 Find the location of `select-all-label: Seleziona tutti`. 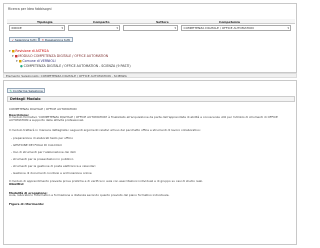

select-all-label: Seleziona tutti is located at coordinates (25, 40).